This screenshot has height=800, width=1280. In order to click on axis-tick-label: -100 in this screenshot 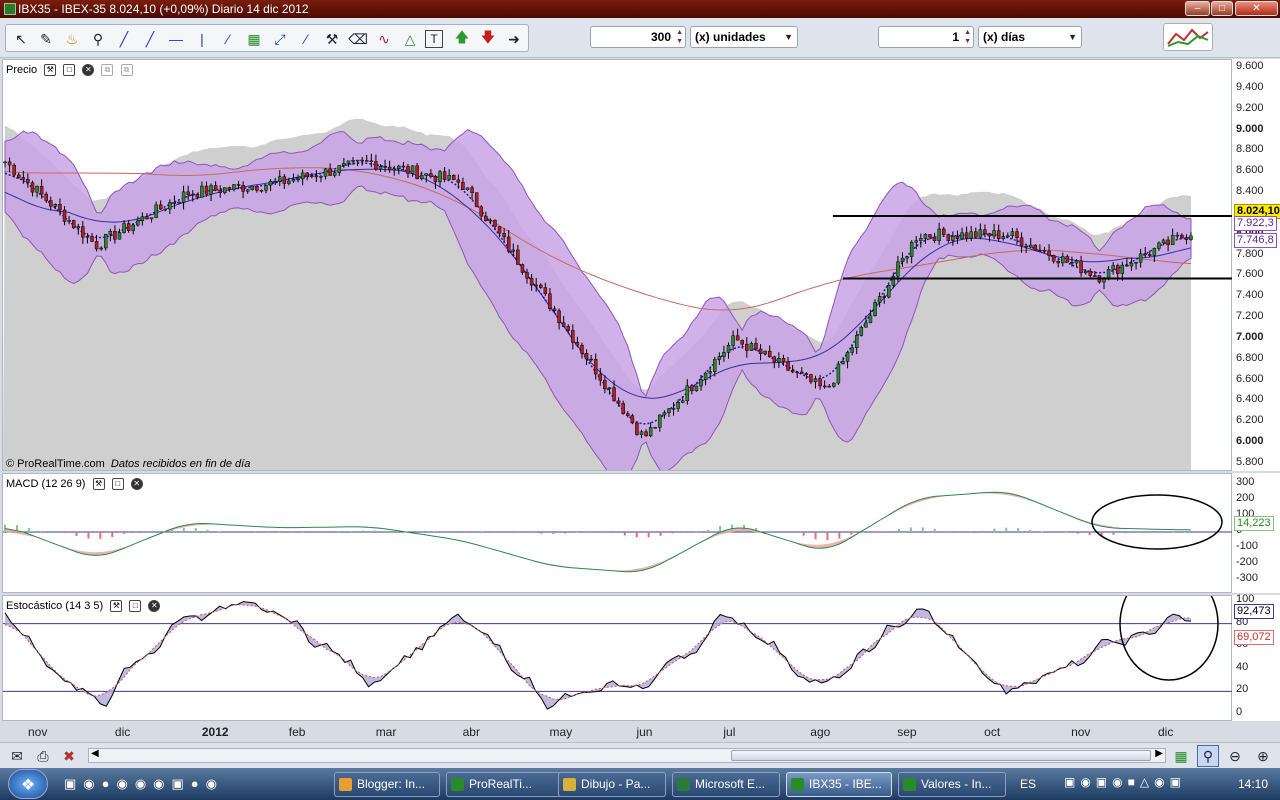, I will do `click(1247, 546)`.